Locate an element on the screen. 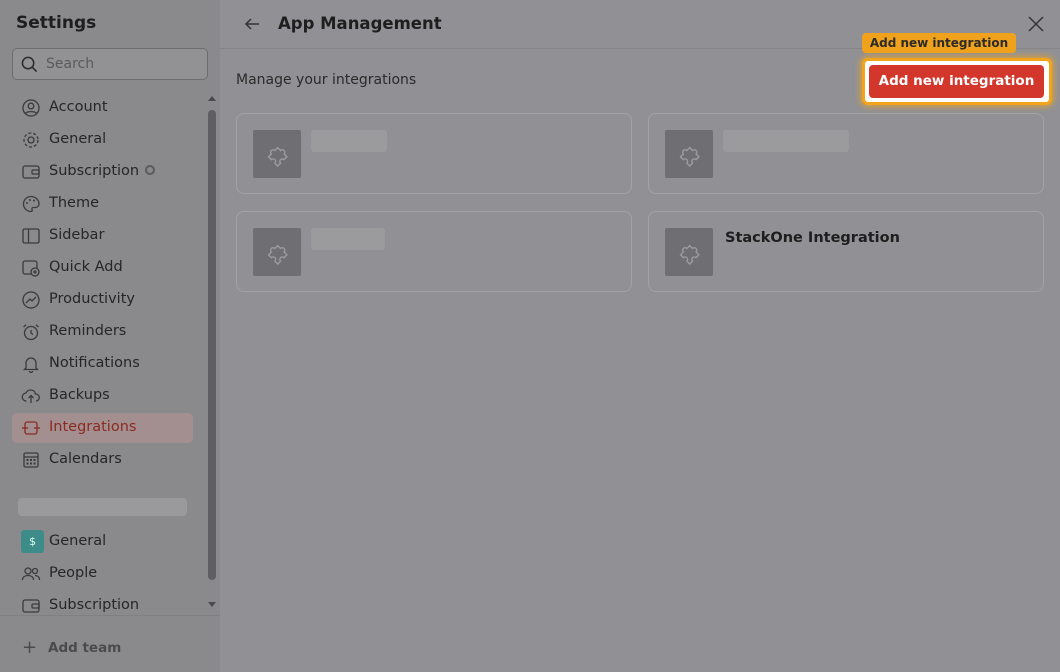 This screenshot has width=1060, height=672. sidebar-item-label: Backups is located at coordinates (79, 395).